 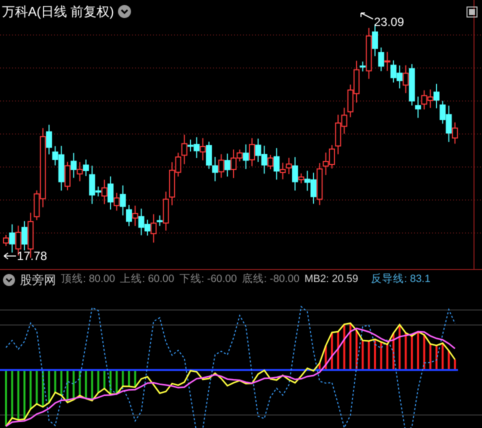 I want to click on indicator-value: MB2: 20.59, so click(x=331, y=280).